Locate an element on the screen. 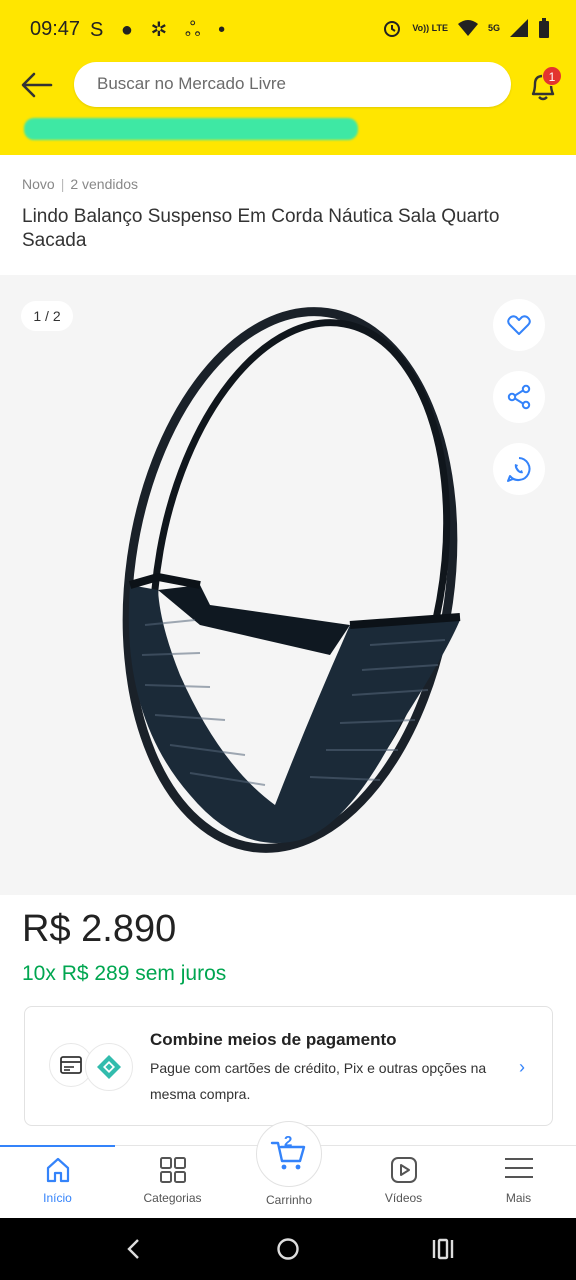 The width and height of the screenshot is (576, 1280). nav-categorias: Categorias is located at coordinates (172, 1182).